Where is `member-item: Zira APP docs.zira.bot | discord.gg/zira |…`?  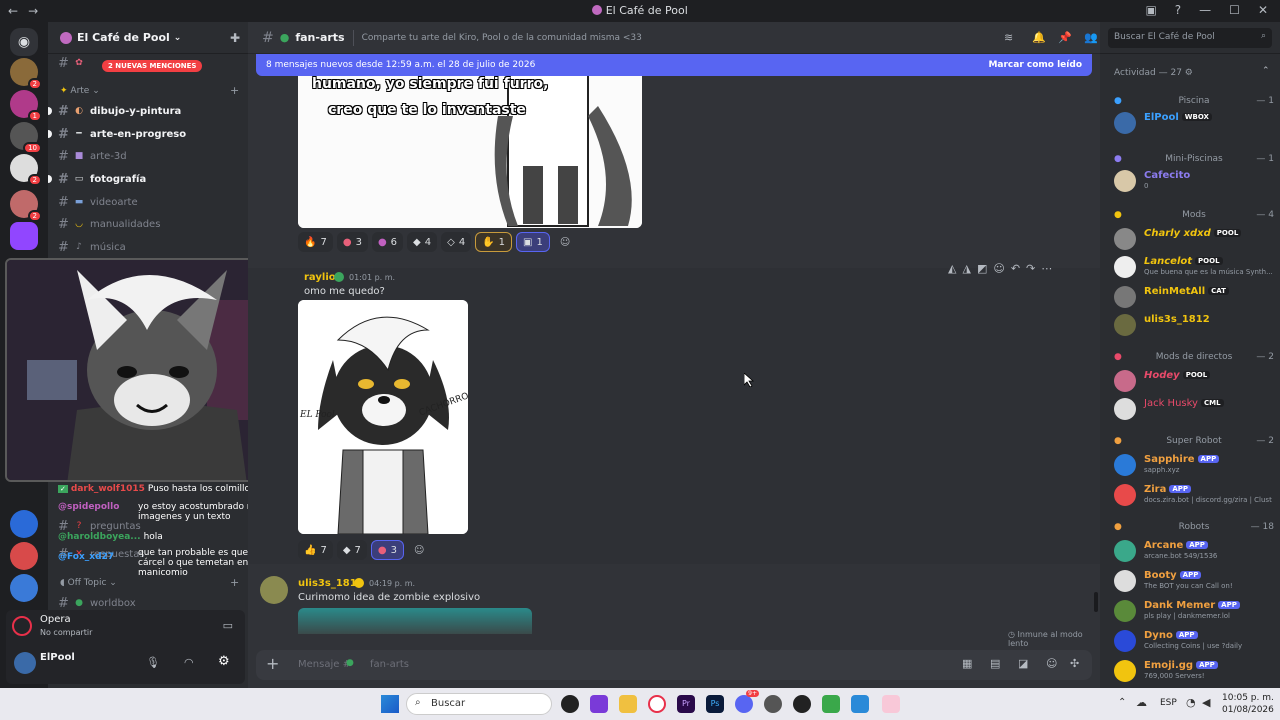 member-item: Zira APP docs.zira.bot | discord.gg/zira |… is located at coordinates (1195, 495).